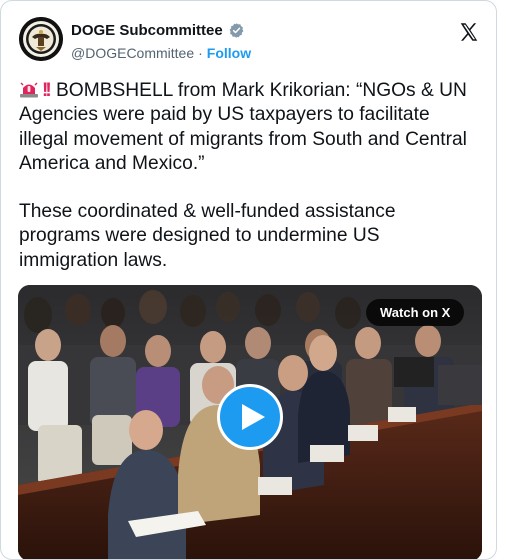  I want to click on double-exclamation-emoji-icon: !!, so click(47, 90).